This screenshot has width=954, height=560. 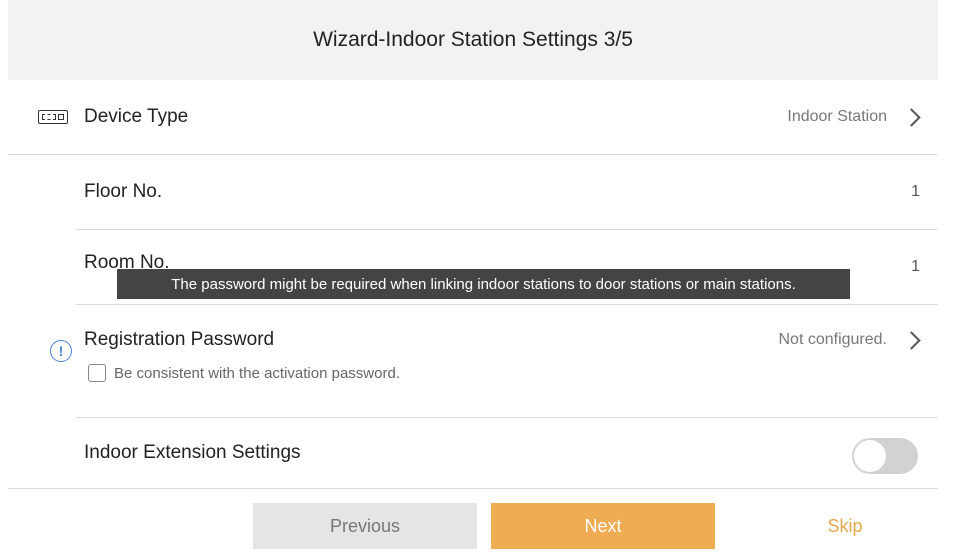 I want to click on floor-no-row: Floor No. 1, so click(x=473, y=192).